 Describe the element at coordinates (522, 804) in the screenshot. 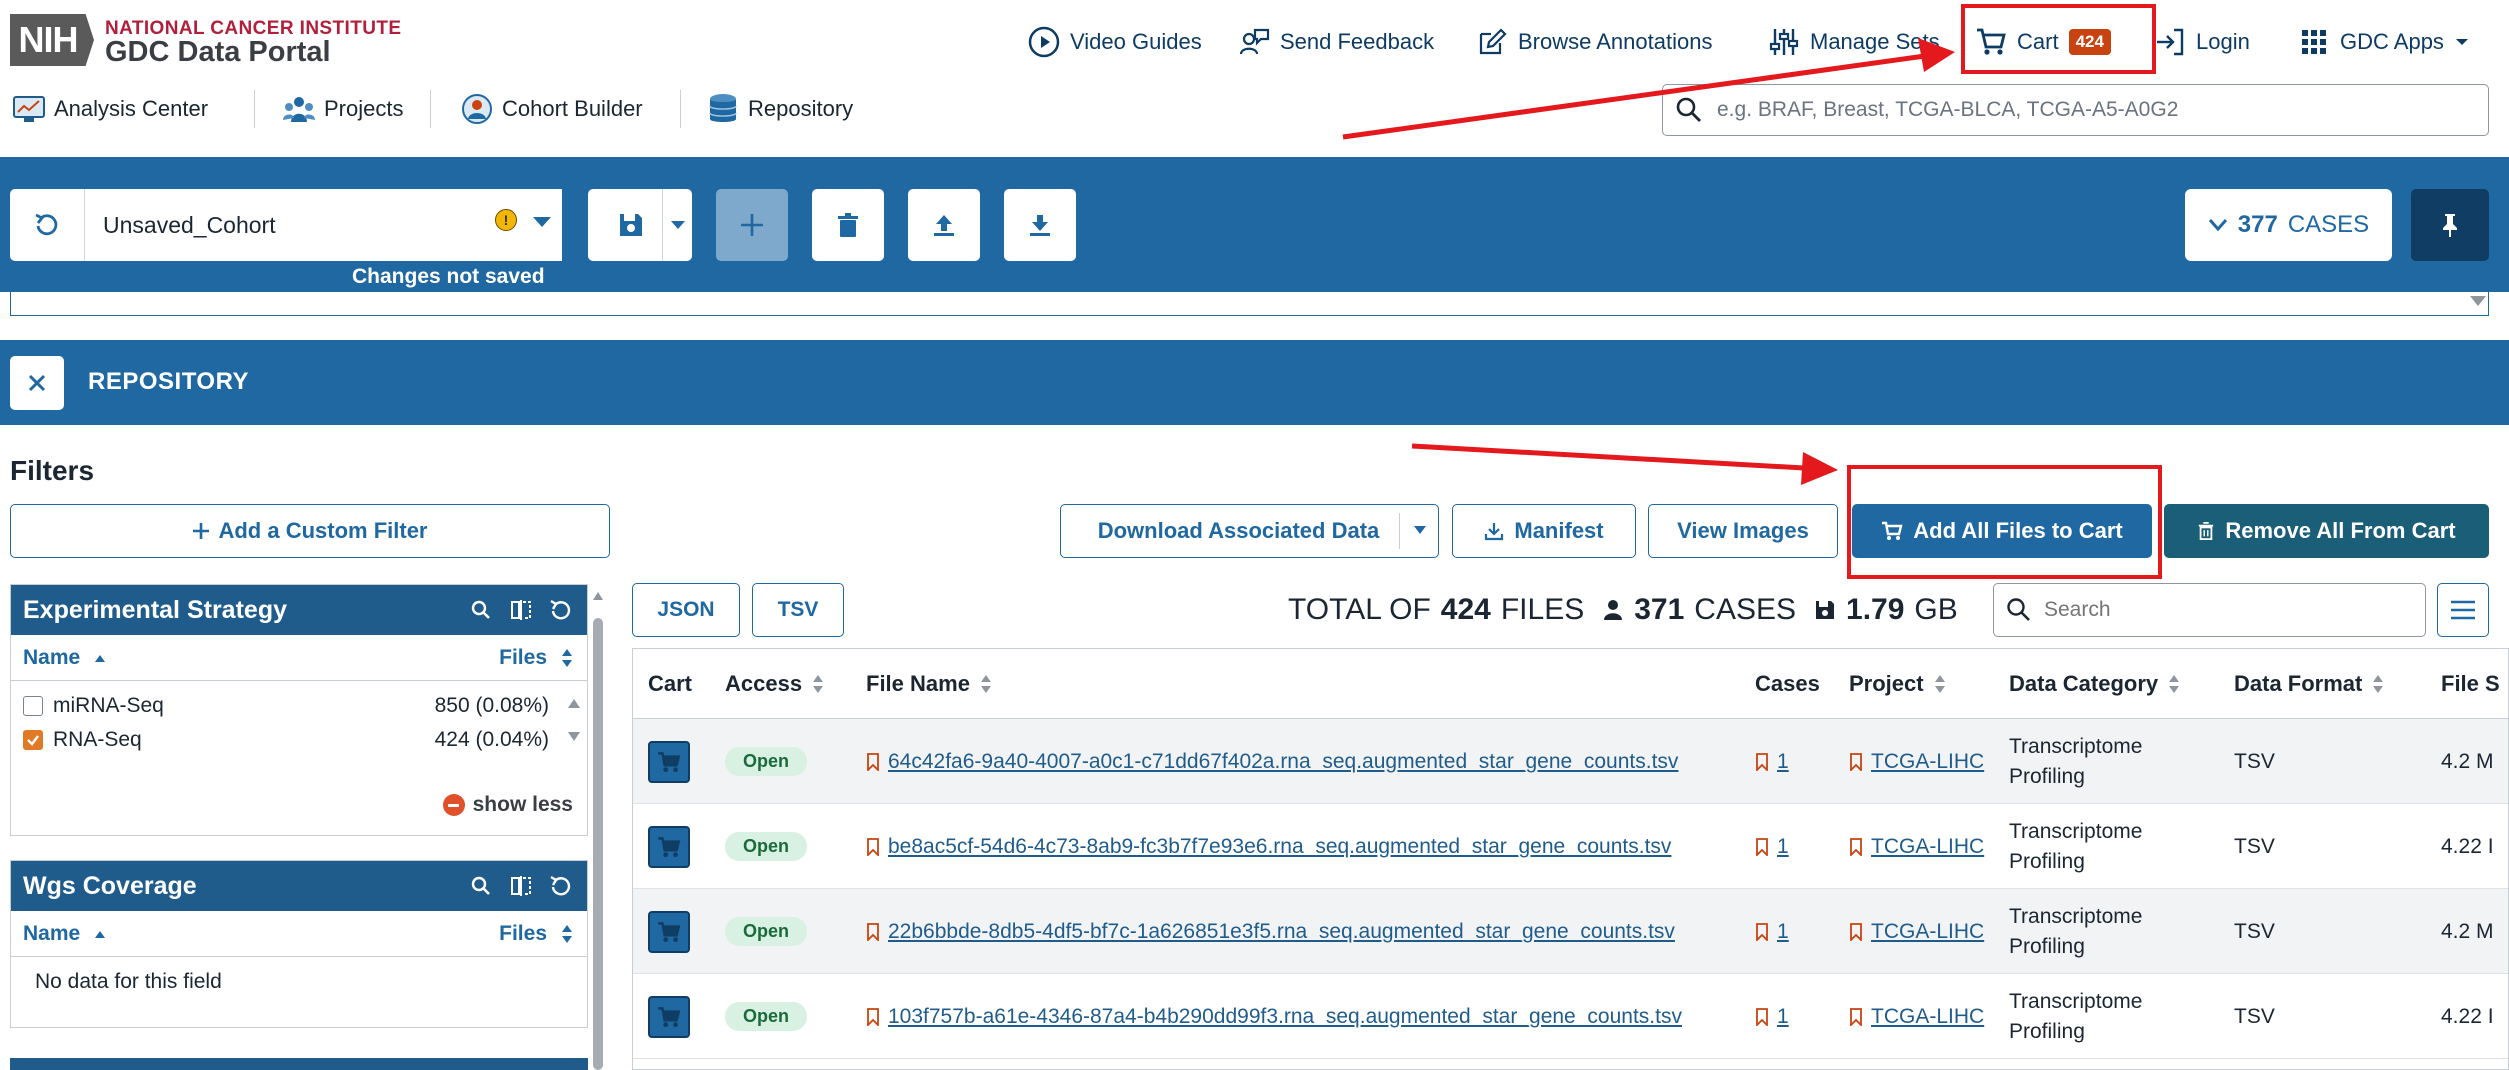

I see `show-less-label: show less` at that location.